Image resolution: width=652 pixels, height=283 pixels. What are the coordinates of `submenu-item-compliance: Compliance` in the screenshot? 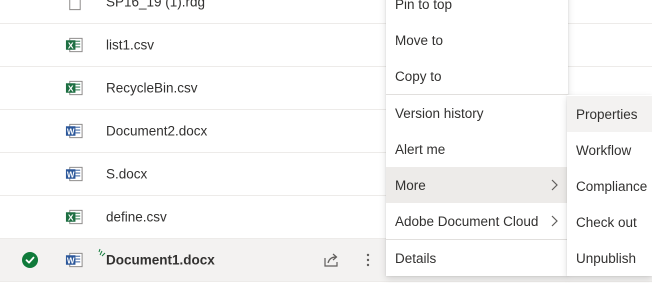 It's located at (609, 186).